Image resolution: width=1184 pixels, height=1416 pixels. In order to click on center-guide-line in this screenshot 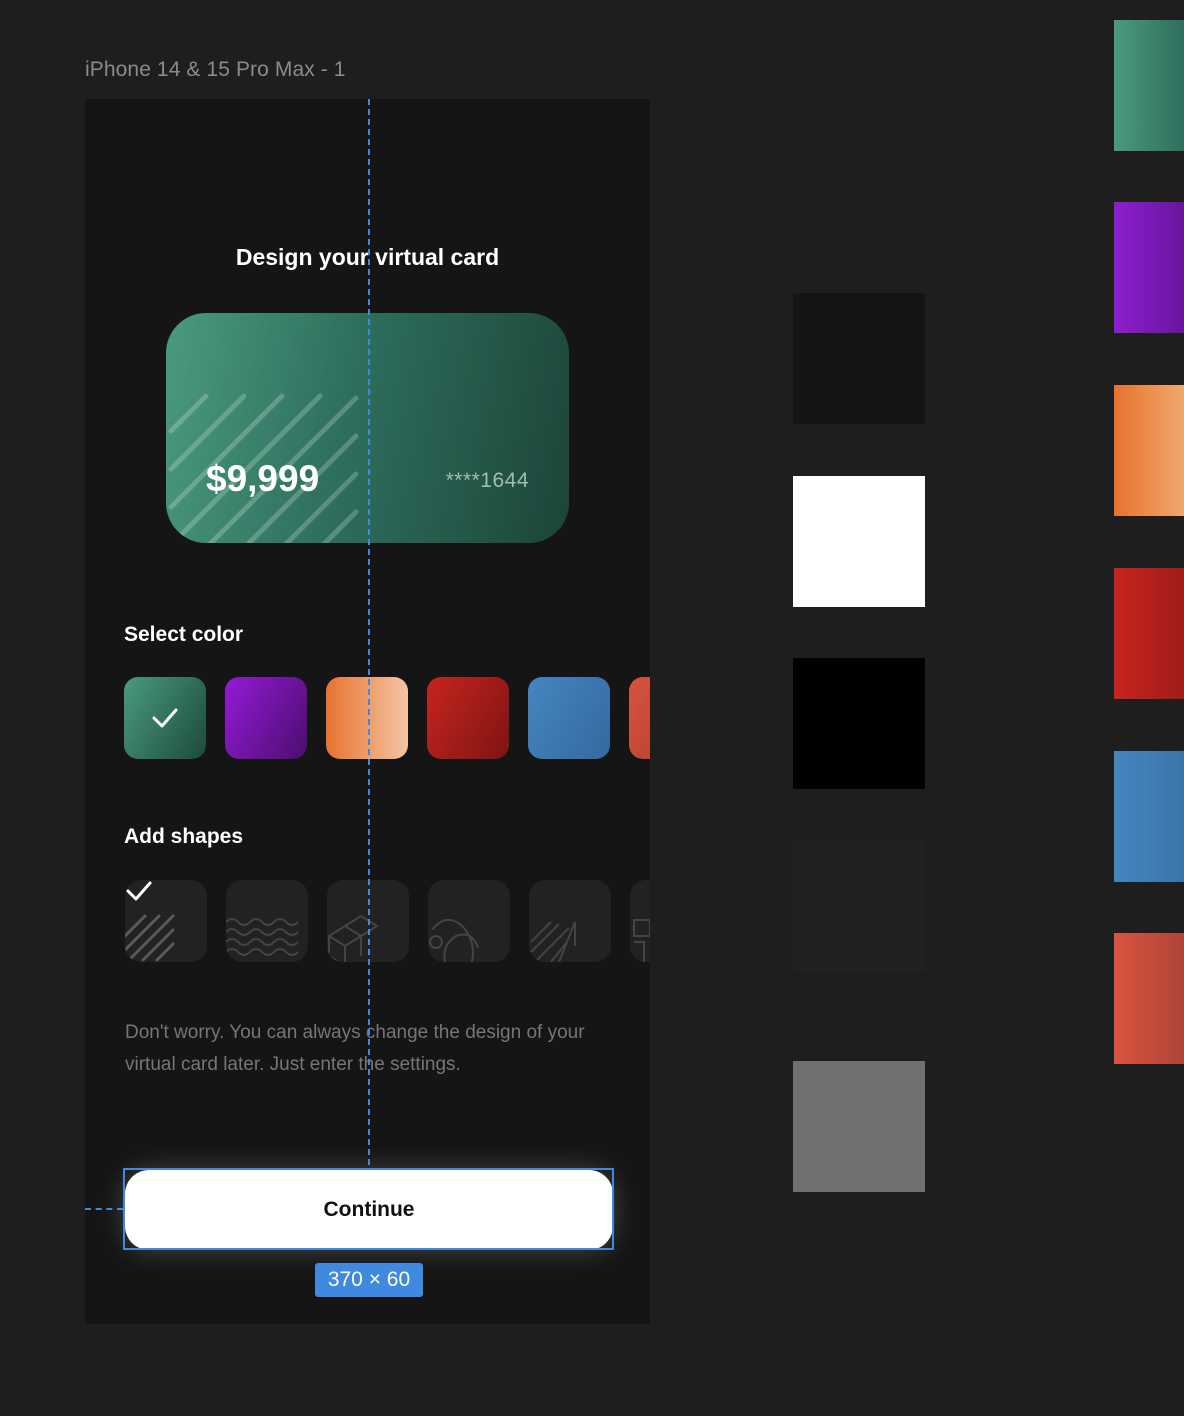, I will do `click(369, 632)`.